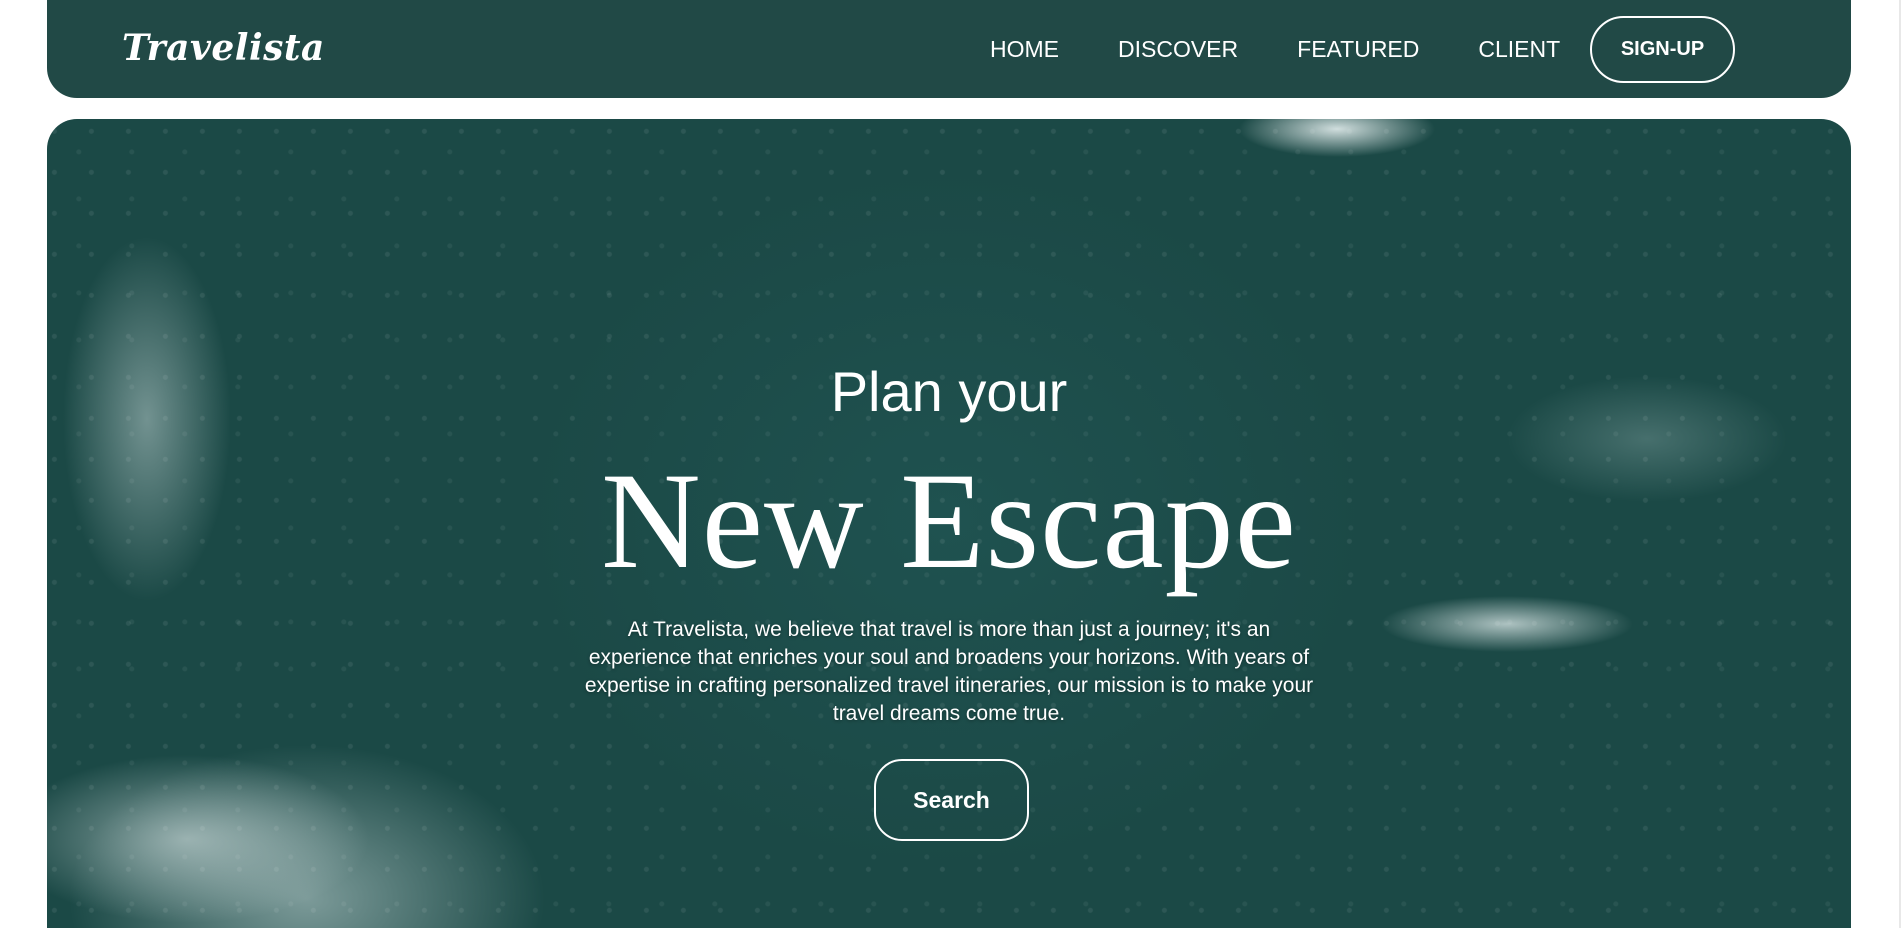 The width and height of the screenshot is (1901, 928). Describe the element at coordinates (951, 800) in the screenshot. I see `search-button: Search` at that location.